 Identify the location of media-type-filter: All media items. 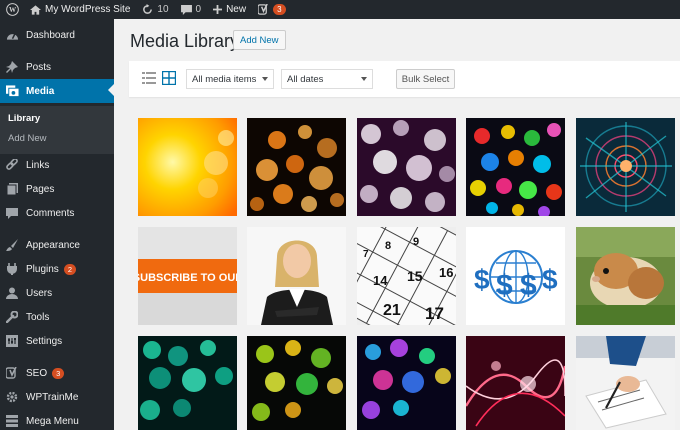
(230, 79).